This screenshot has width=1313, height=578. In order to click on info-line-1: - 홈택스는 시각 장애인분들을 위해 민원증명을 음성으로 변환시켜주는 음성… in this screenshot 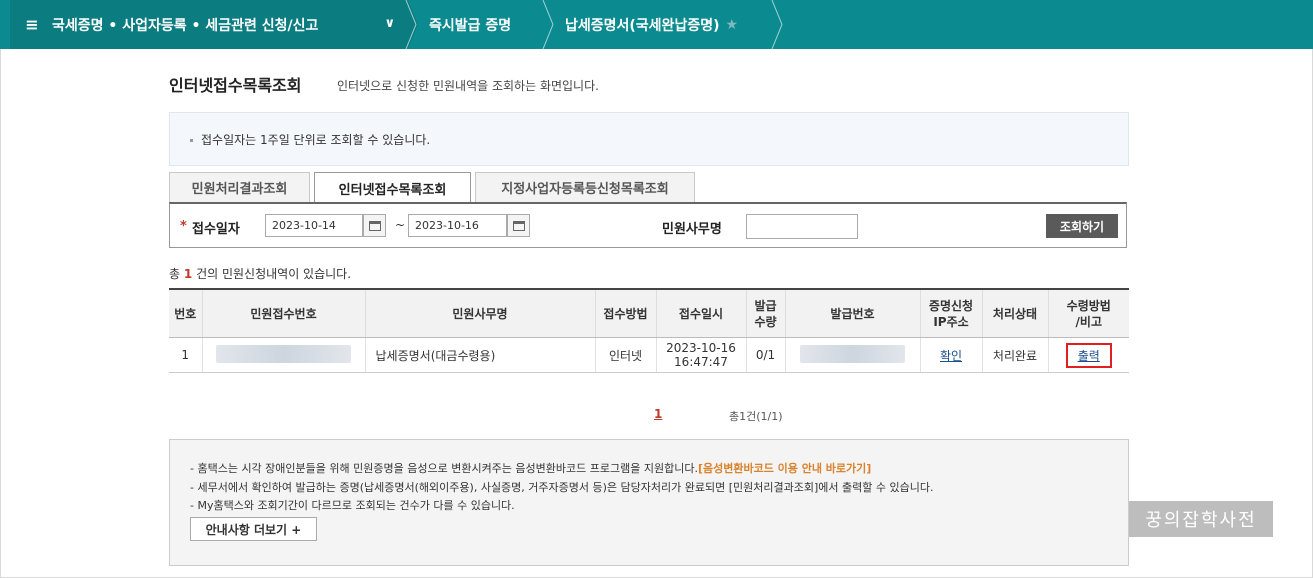, I will do `click(530, 468)`.